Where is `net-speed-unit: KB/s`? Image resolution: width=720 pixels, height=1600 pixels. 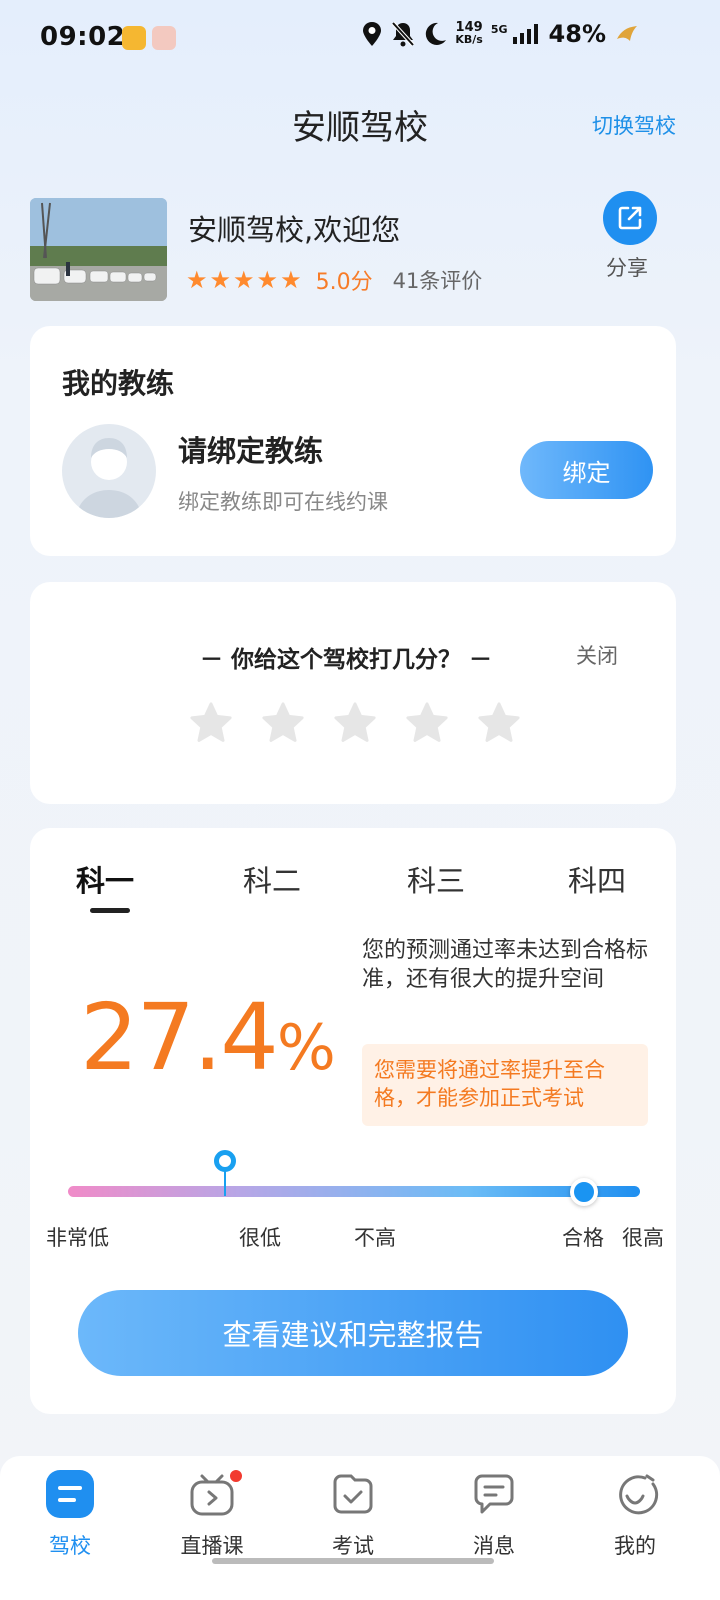
net-speed-unit: KB/s is located at coordinates (469, 39).